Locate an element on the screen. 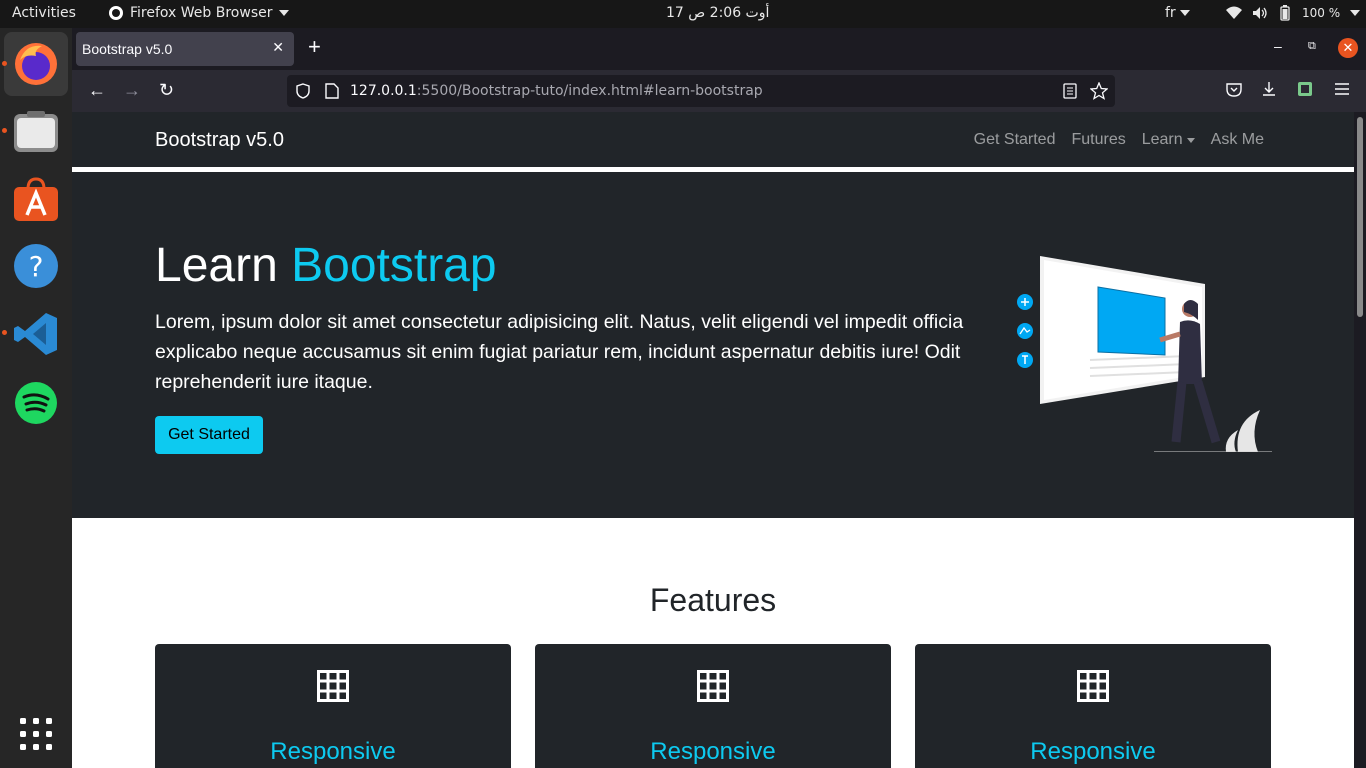 Image resolution: width=1366 pixels, height=768 pixels. software-store-icon is located at coordinates (36, 199).